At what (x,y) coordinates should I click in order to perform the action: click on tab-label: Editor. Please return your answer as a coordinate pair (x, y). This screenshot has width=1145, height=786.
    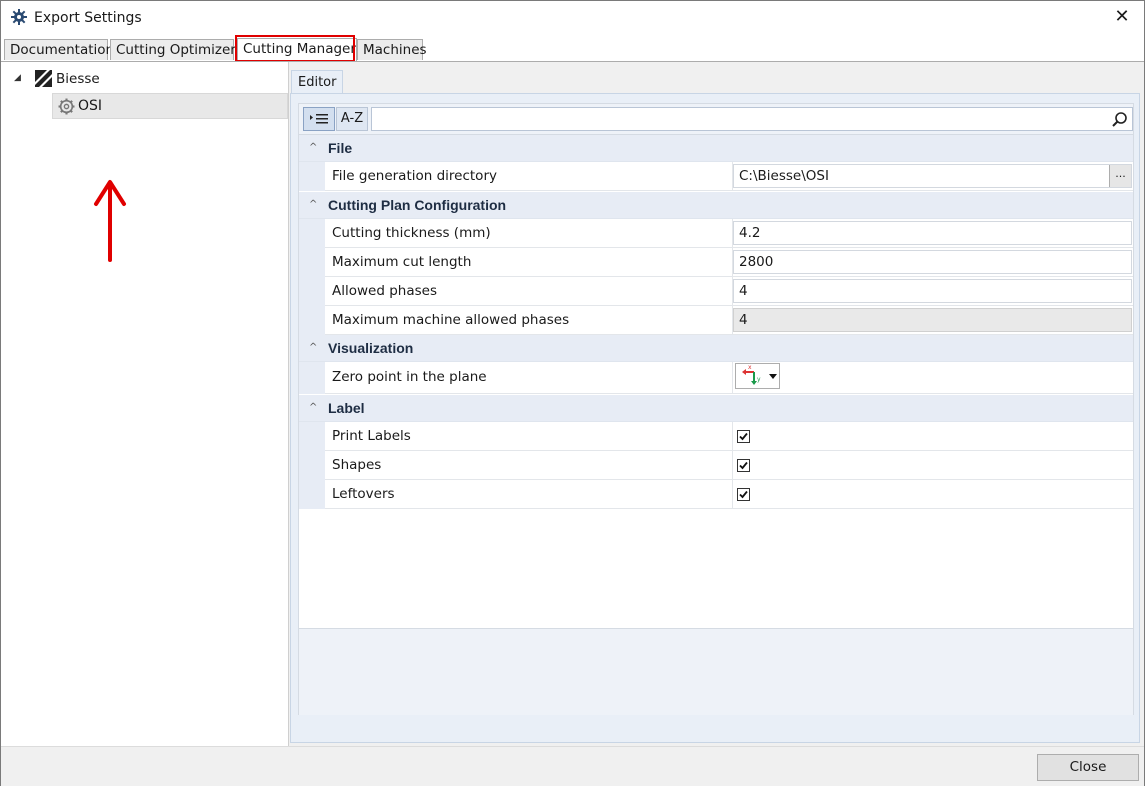
    Looking at the image, I should click on (317, 82).